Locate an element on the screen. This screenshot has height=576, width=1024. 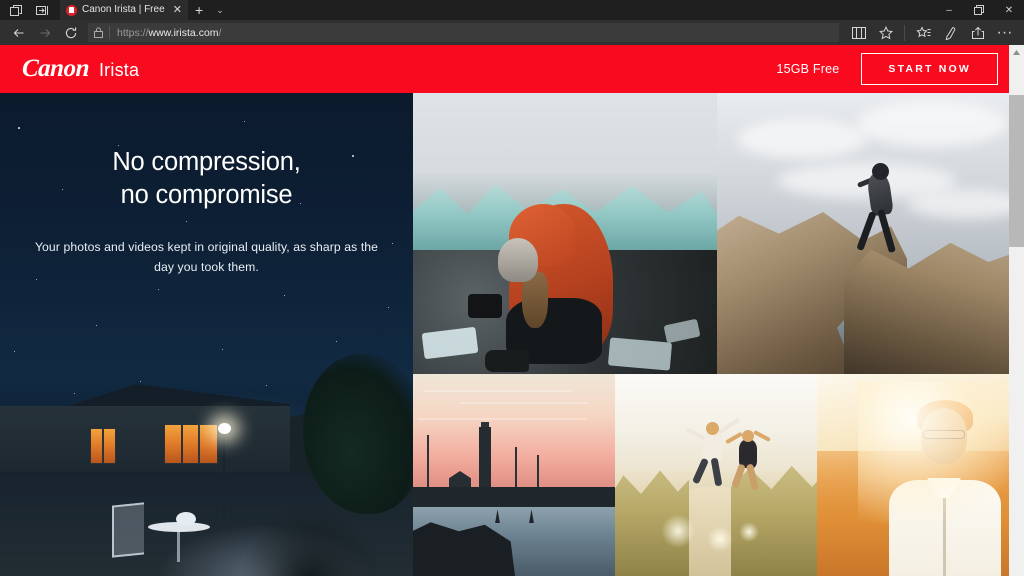
photo-dune-jumpers is located at coordinates (716, 475).